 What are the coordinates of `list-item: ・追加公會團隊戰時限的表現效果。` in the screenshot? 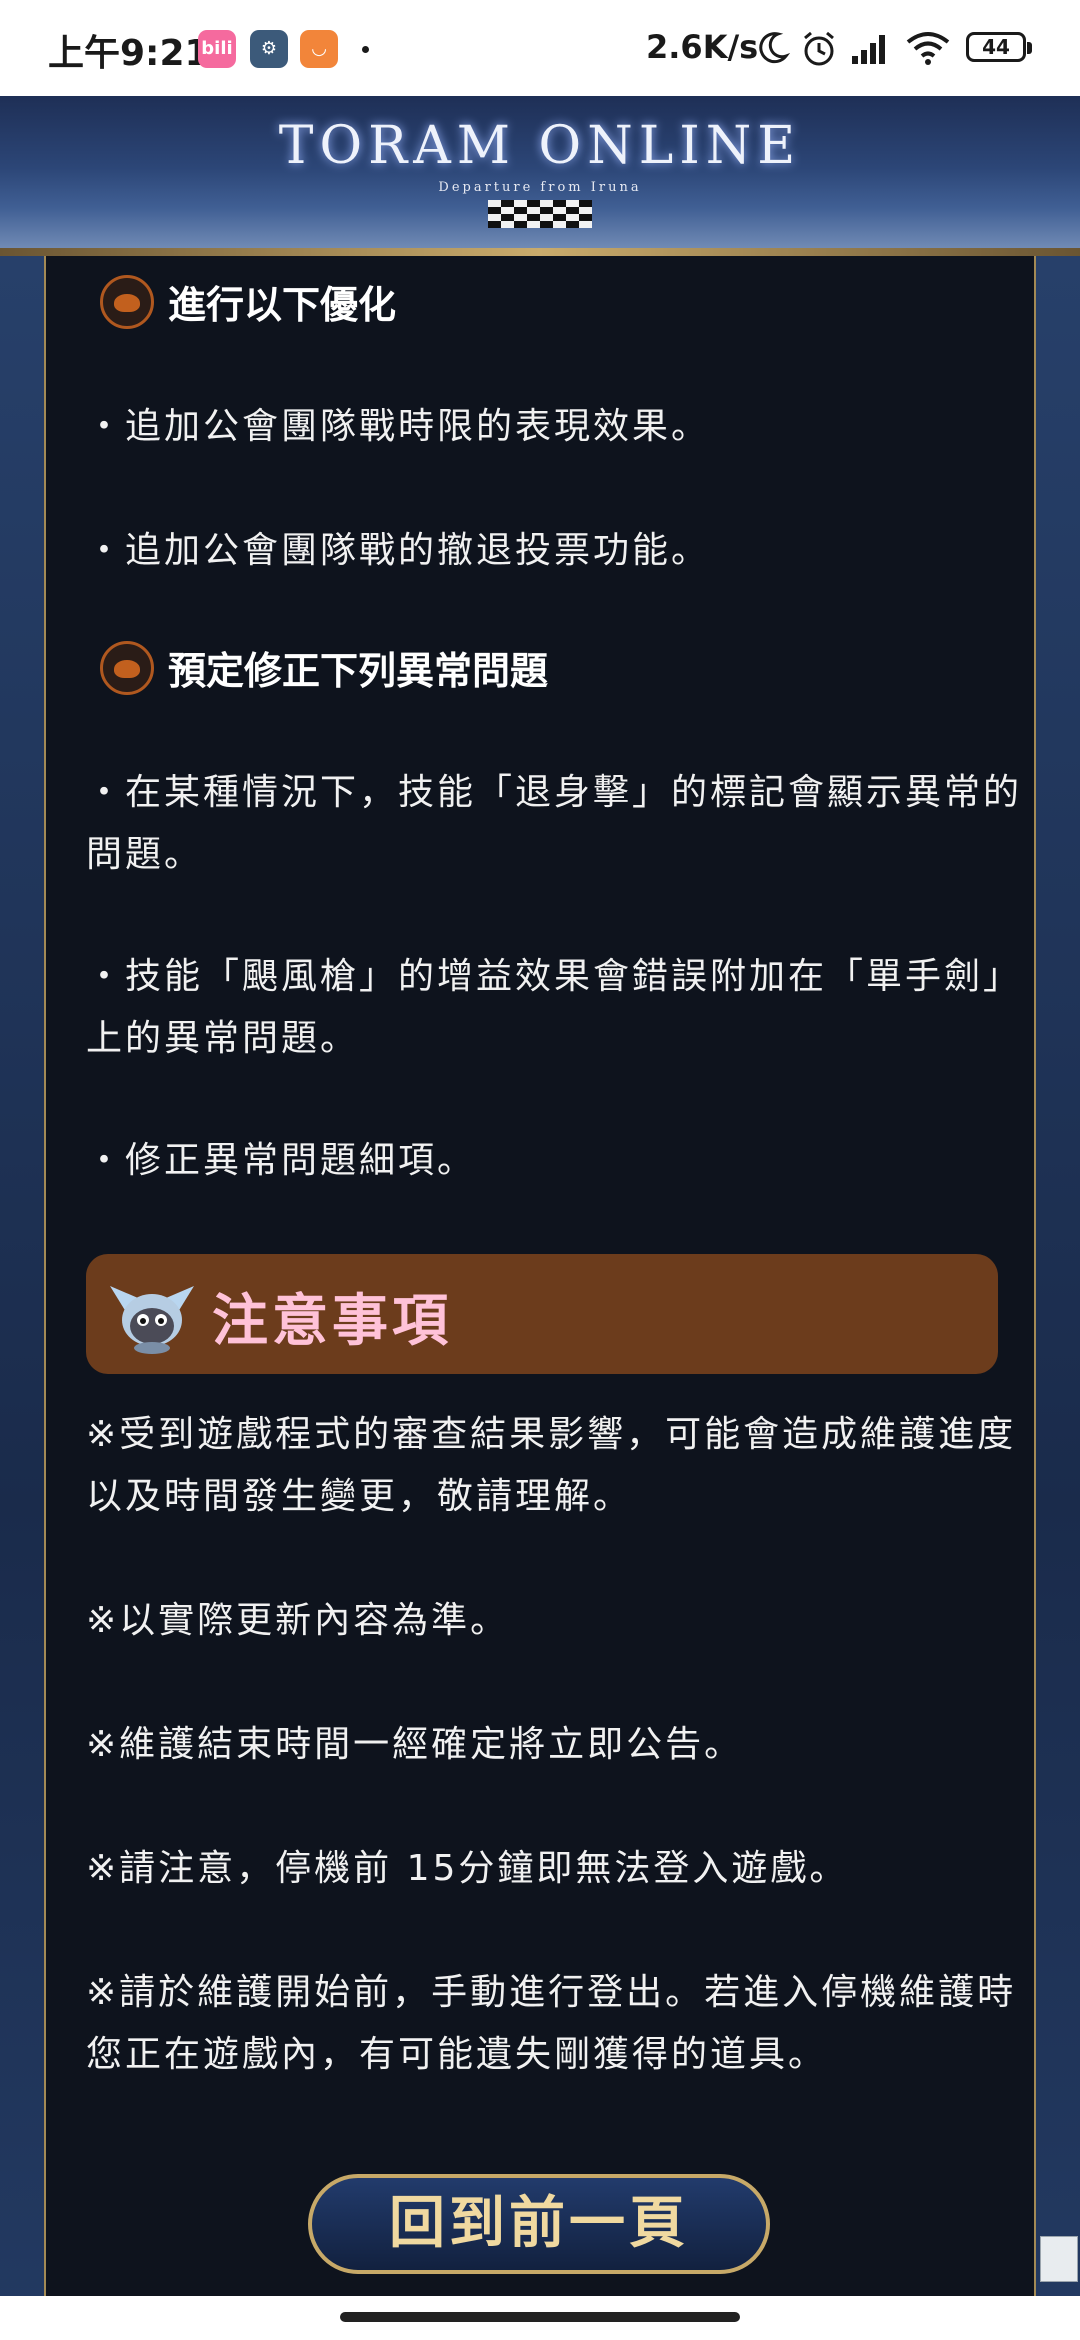 It's located at (398, 426).